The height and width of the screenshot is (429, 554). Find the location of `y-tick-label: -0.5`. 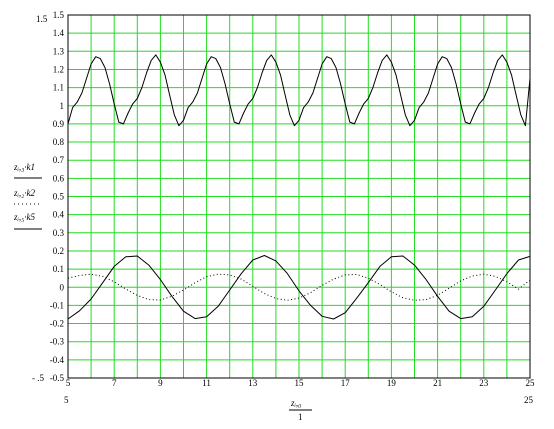

y-tick-label: -0.5 is located at coordinates (57, 378).